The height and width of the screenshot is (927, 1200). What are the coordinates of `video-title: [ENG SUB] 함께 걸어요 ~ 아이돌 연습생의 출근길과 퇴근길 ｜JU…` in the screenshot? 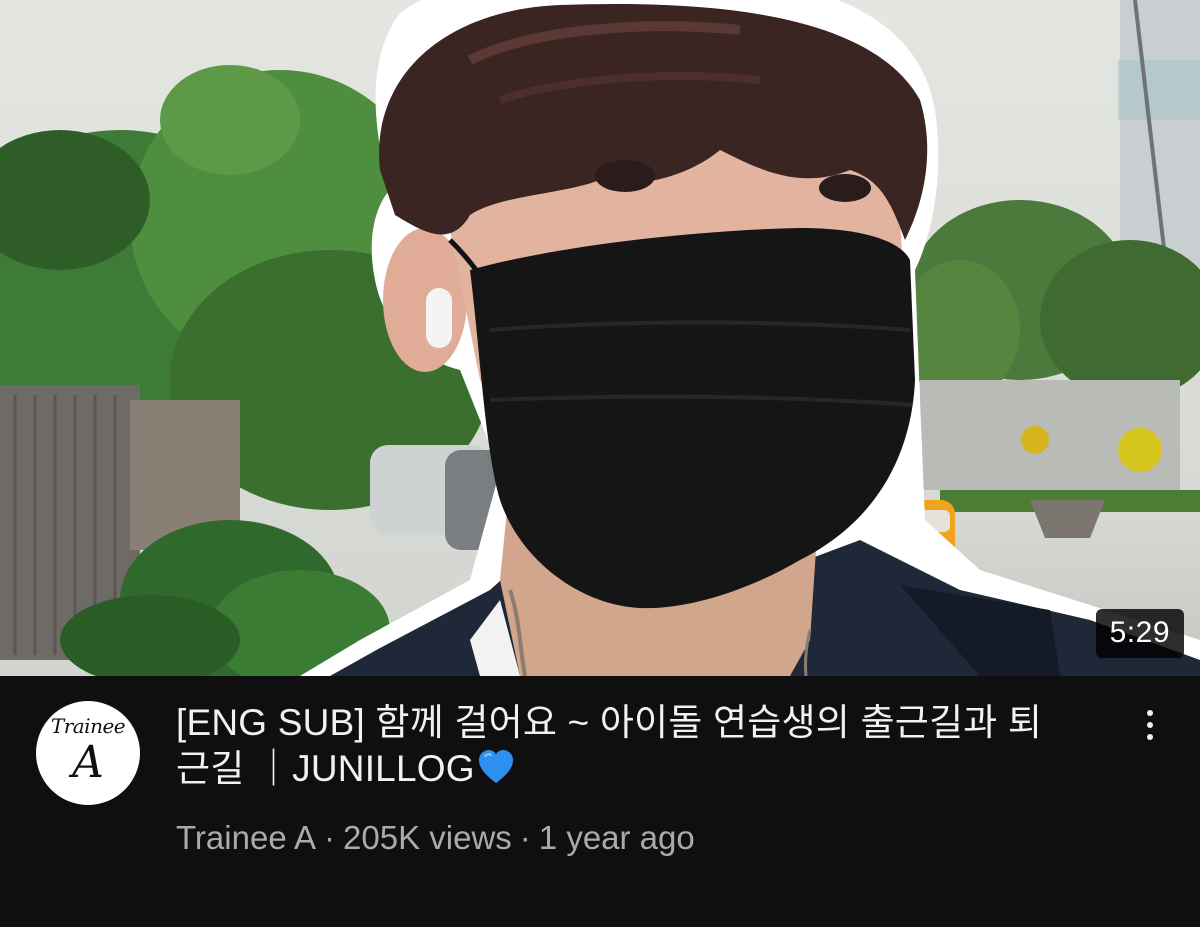 It's located at (609, 745).